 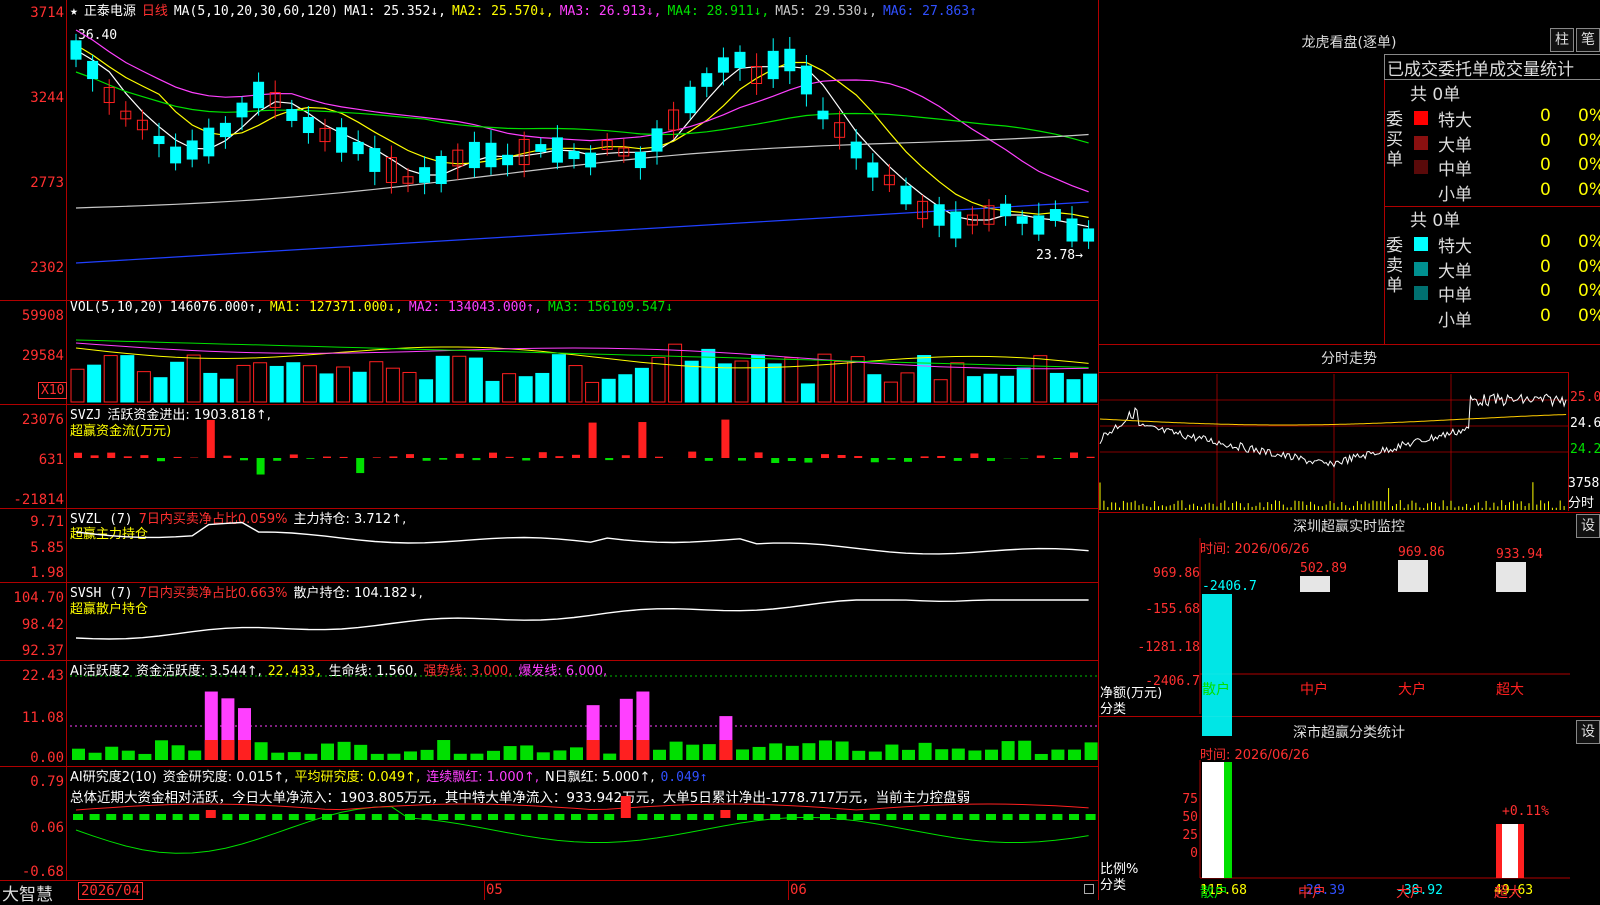 What do you see at coordinates (1562, 40) in the screenshot?
I see `bar-mode-button: 柱` at bounding box center [1562, 40].